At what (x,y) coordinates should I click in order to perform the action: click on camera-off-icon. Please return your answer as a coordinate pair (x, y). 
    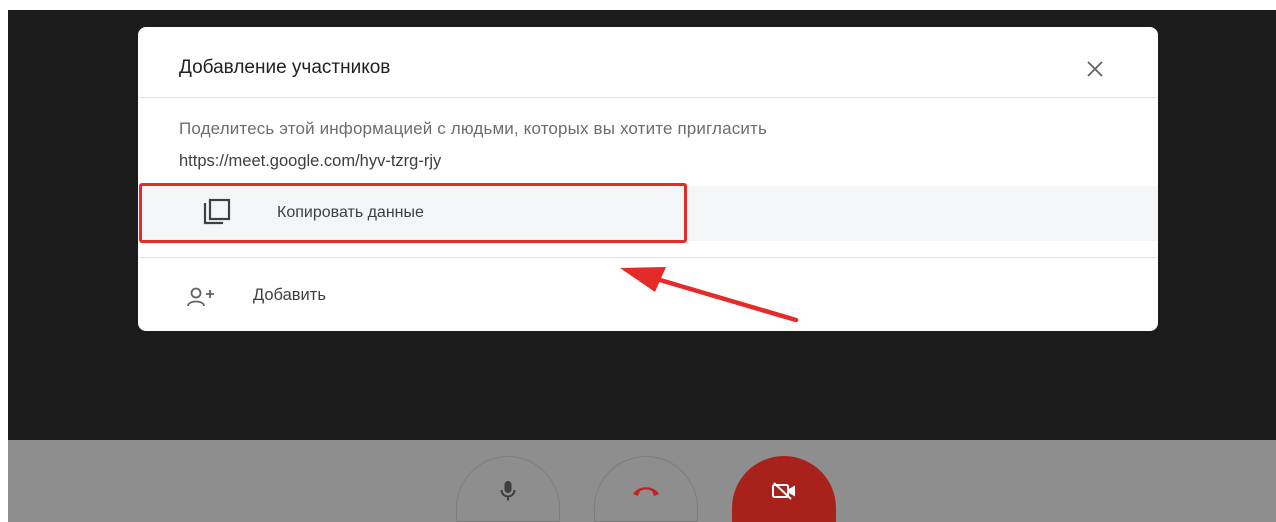
    Looking at the image, I should click on (783, 491).